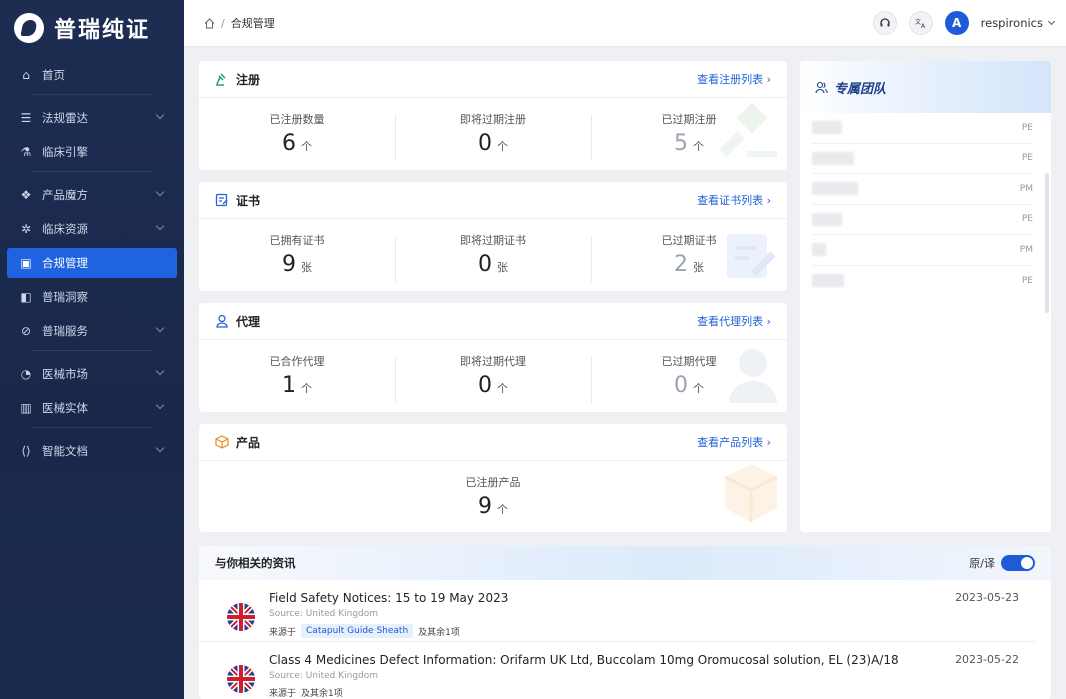 This screenshot has width=1066, height=699. Describe the element at coordinates (92, 152) in the screenshot. I see `sidebar-item-flask: ⚗ 临床引擎` at that location.